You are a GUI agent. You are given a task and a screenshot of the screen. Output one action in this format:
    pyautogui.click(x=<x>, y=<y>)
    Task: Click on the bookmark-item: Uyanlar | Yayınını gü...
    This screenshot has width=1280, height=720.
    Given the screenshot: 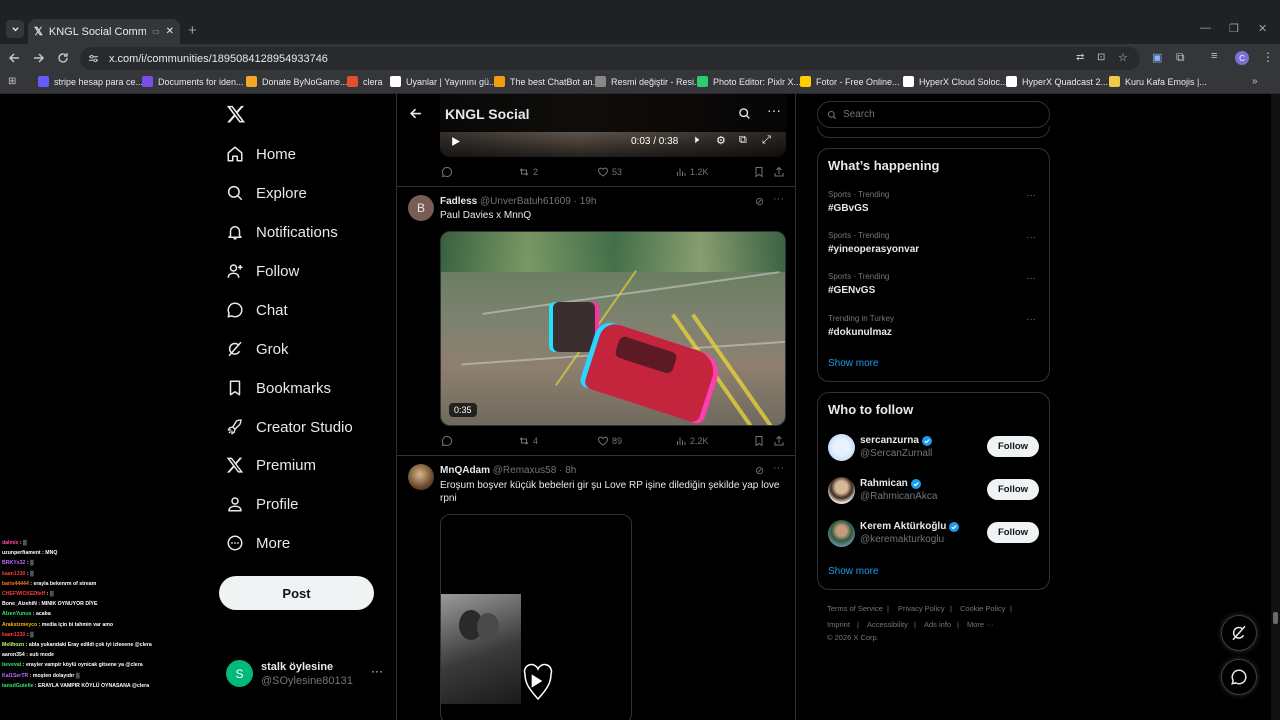 What is the action you would take?
    pyautogui.click(x=443, y=81)
    